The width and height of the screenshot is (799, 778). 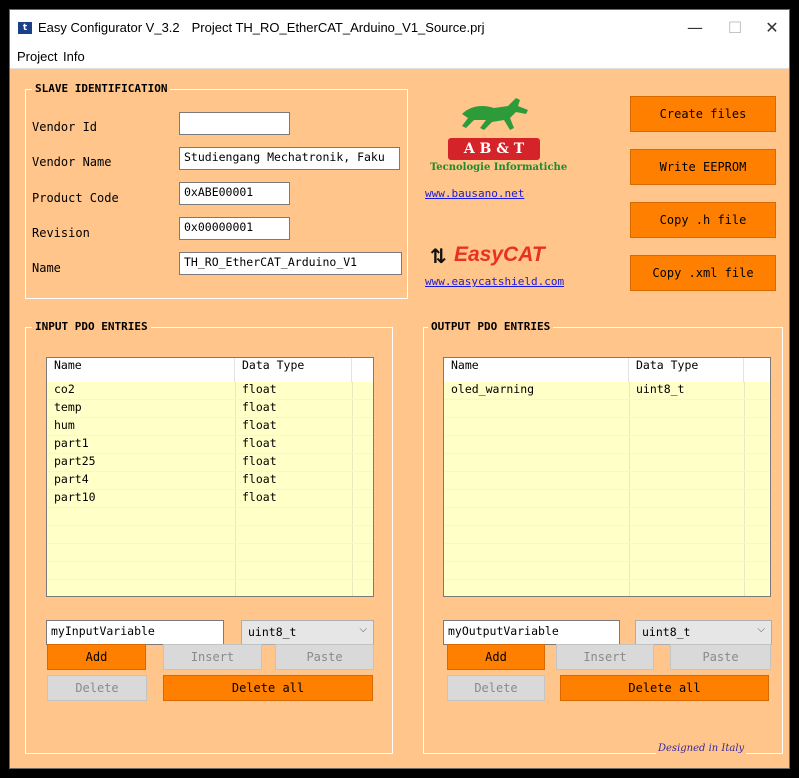 What do you see at coordinates (703, 114) in the screenshot?
I see `create-files-button: Create files` at bounding box center [703, 114].